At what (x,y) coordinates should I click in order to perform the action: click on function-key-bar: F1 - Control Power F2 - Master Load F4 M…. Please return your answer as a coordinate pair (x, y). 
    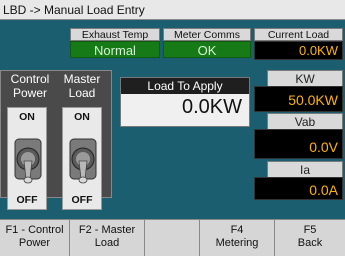
    Looking at the image, I should click on (172, 237).